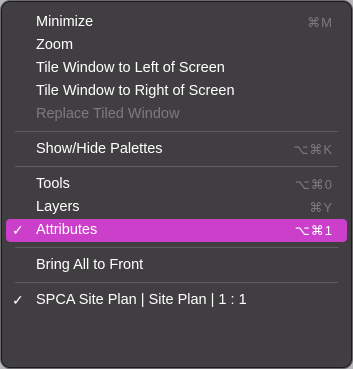 The height and width of the screenshot is (369, 353). I want to click on menu-item-tile-left: Tile Window to Left of Screen, so click(176, 68).